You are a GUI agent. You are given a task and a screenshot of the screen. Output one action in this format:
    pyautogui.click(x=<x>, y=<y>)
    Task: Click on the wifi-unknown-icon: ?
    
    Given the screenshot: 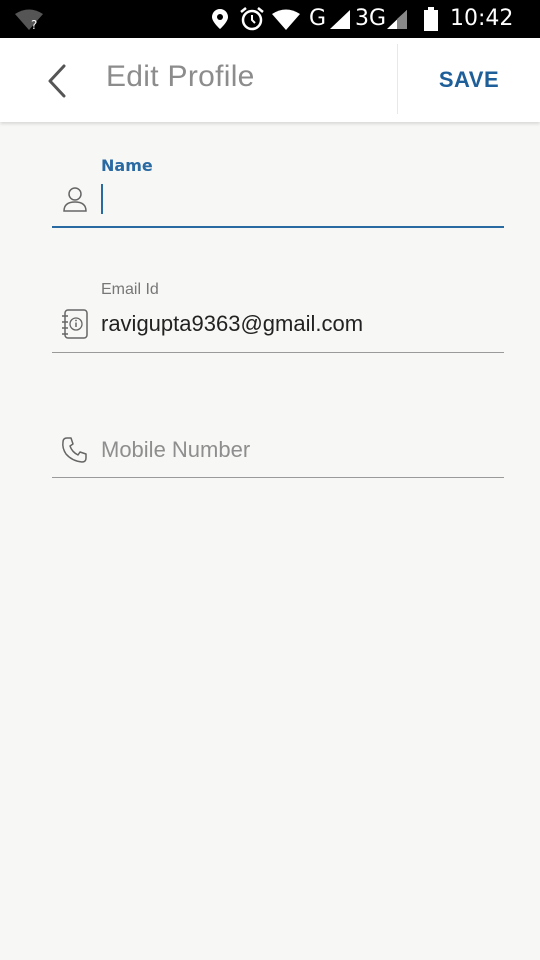 What is the action you would take?
    pyautogui.click(x=29, y=20)
    